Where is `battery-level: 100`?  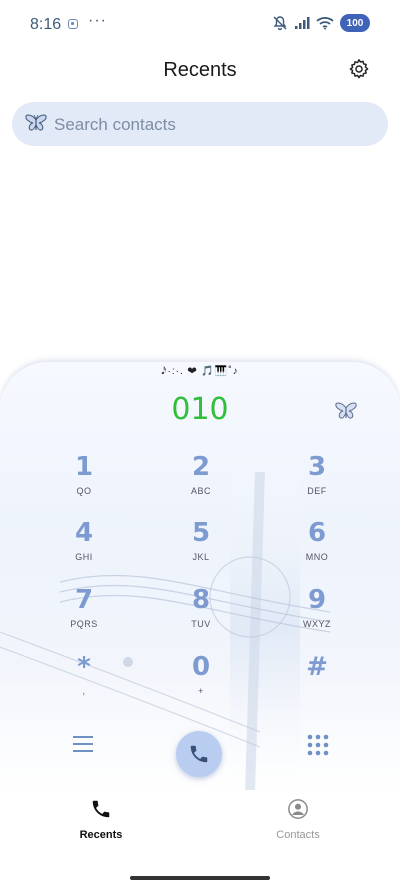
battery-level: 100 is located at coordinates (355, 23).